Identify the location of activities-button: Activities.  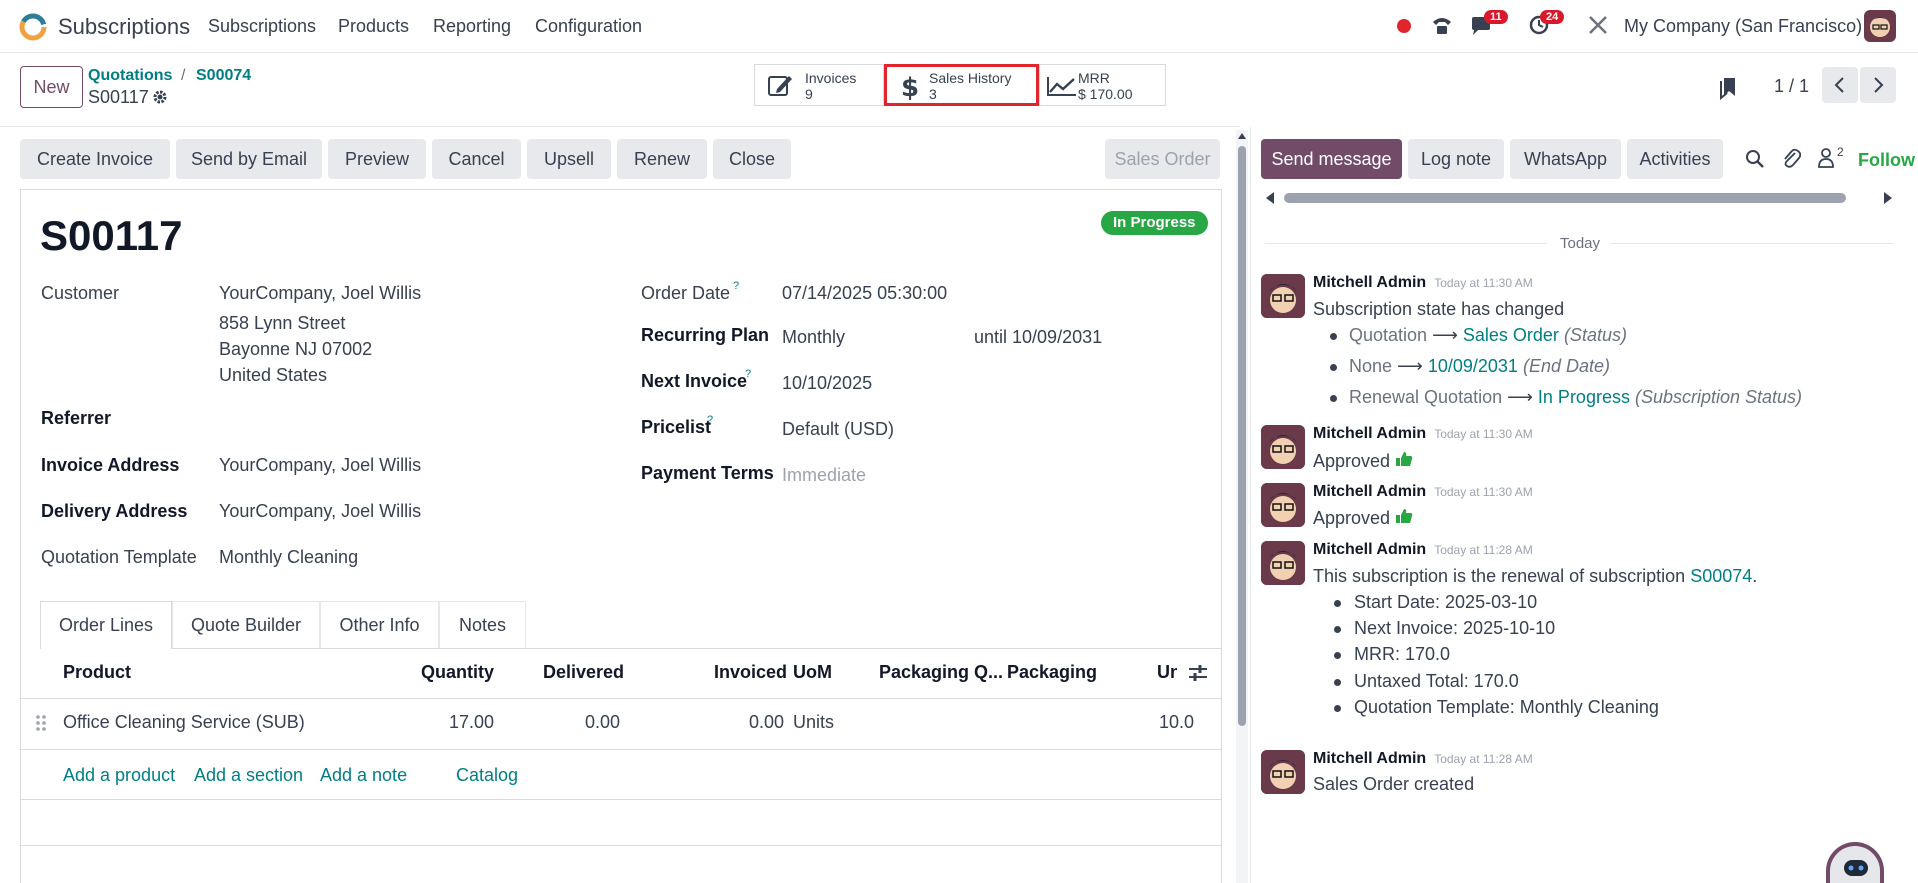
(1675, 159).